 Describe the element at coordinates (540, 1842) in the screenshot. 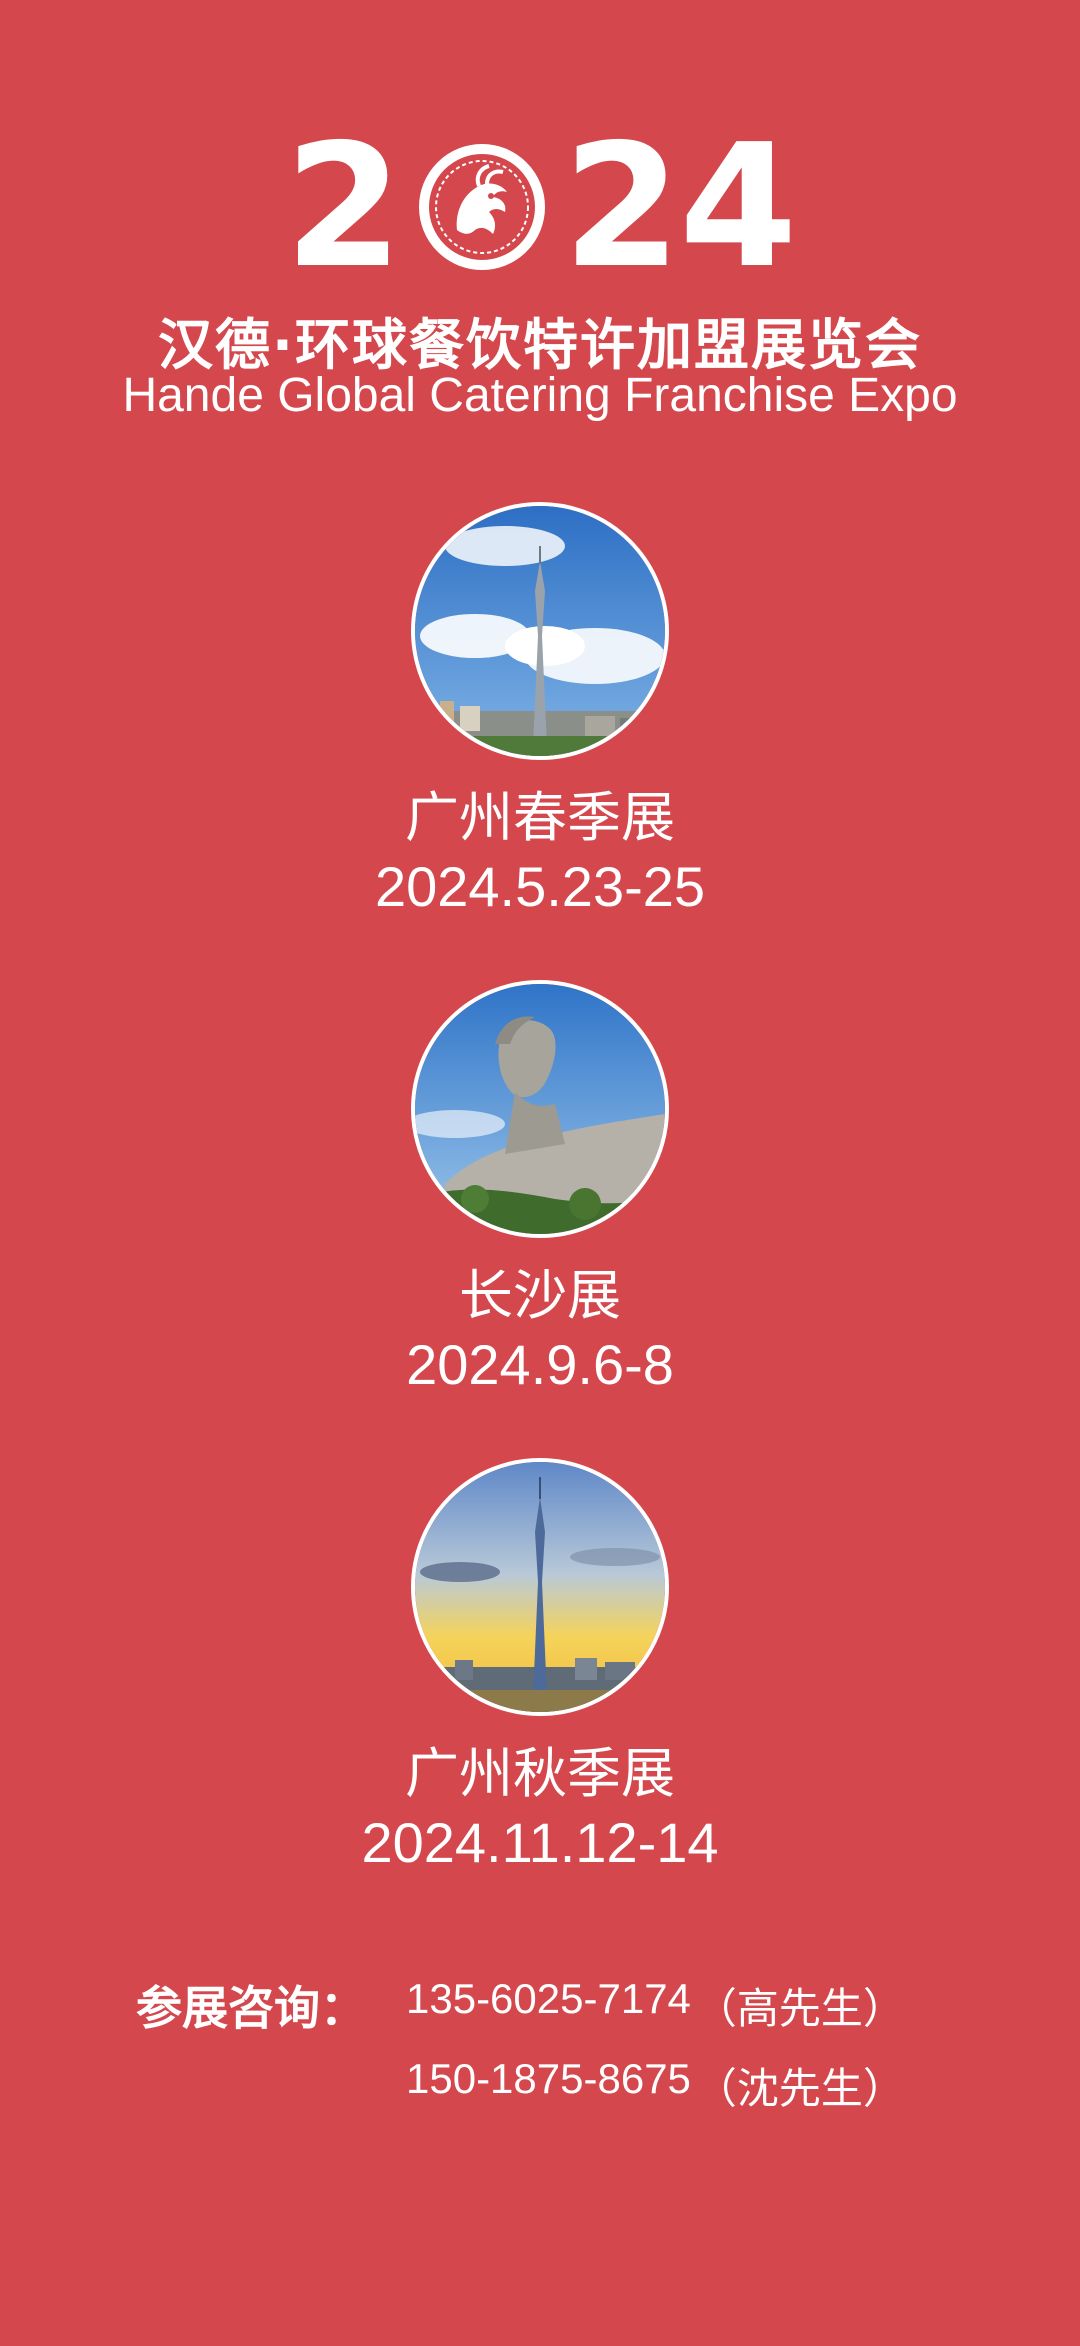

I see `event-date: 2024.11.12-14` at that location.